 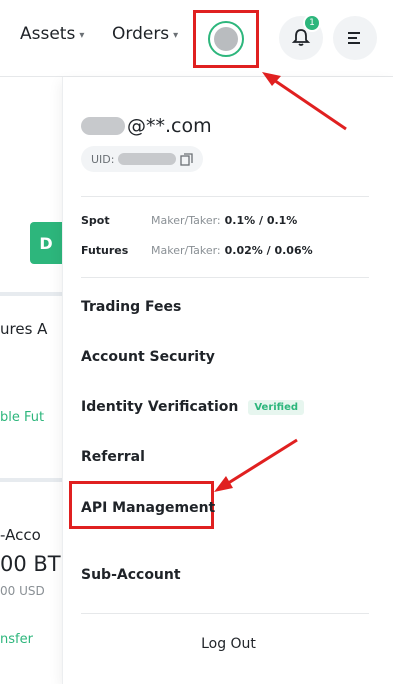 I want to click on menu-item-label: Sub-Account, so click(x=131, y=575).